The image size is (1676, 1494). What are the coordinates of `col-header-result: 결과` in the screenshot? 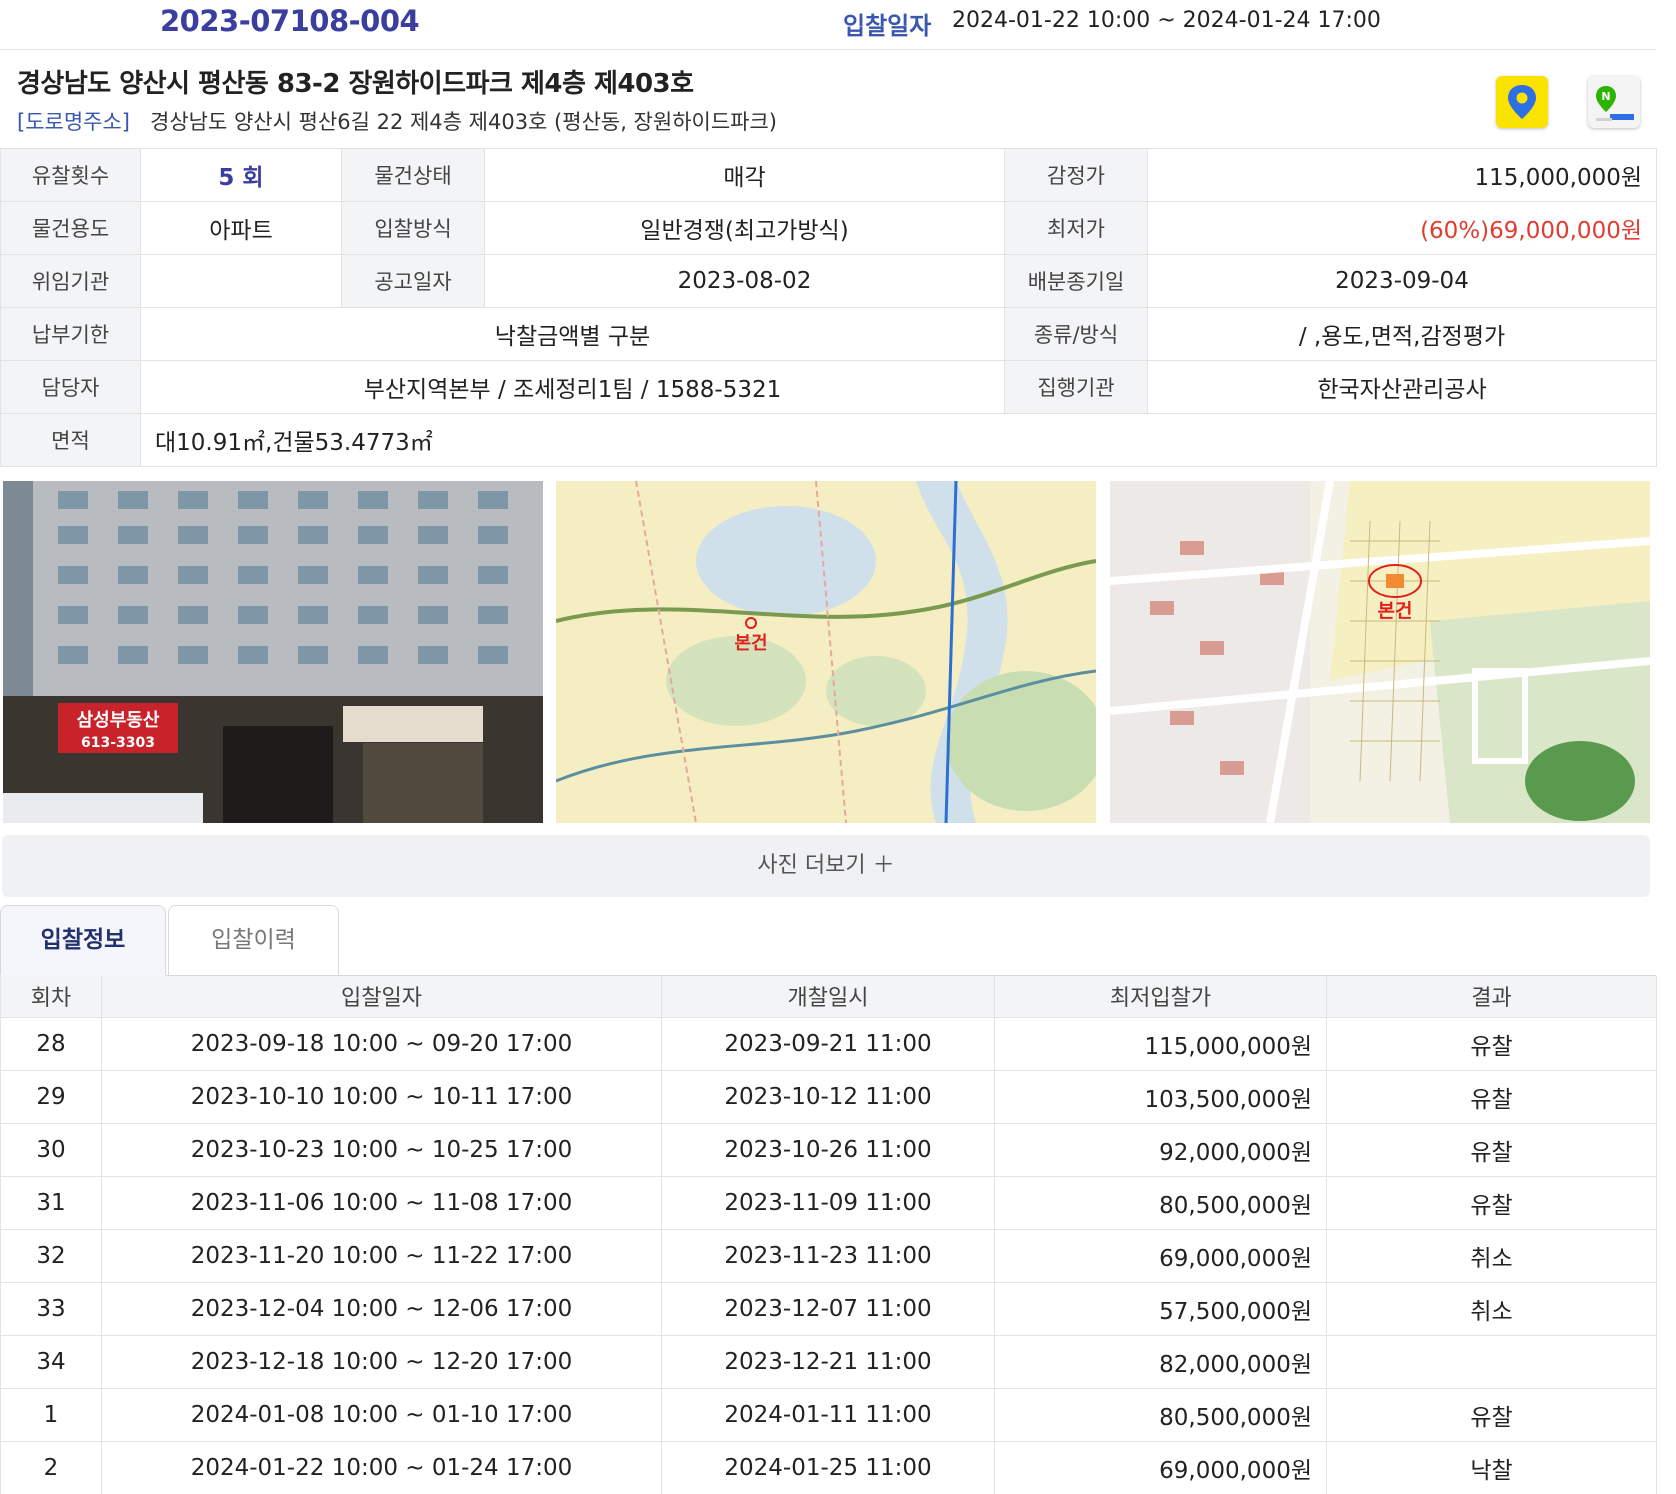 It's located at (1491, 997).